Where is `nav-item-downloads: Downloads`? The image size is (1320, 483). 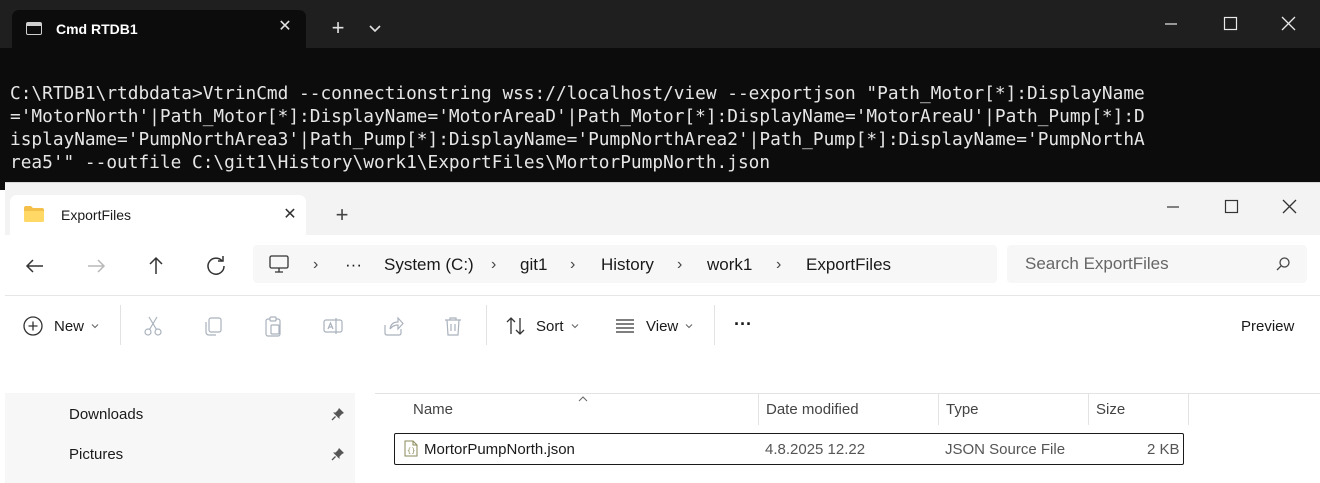
nav-item-downloads: Downloads is located at coordinates (106, 414).